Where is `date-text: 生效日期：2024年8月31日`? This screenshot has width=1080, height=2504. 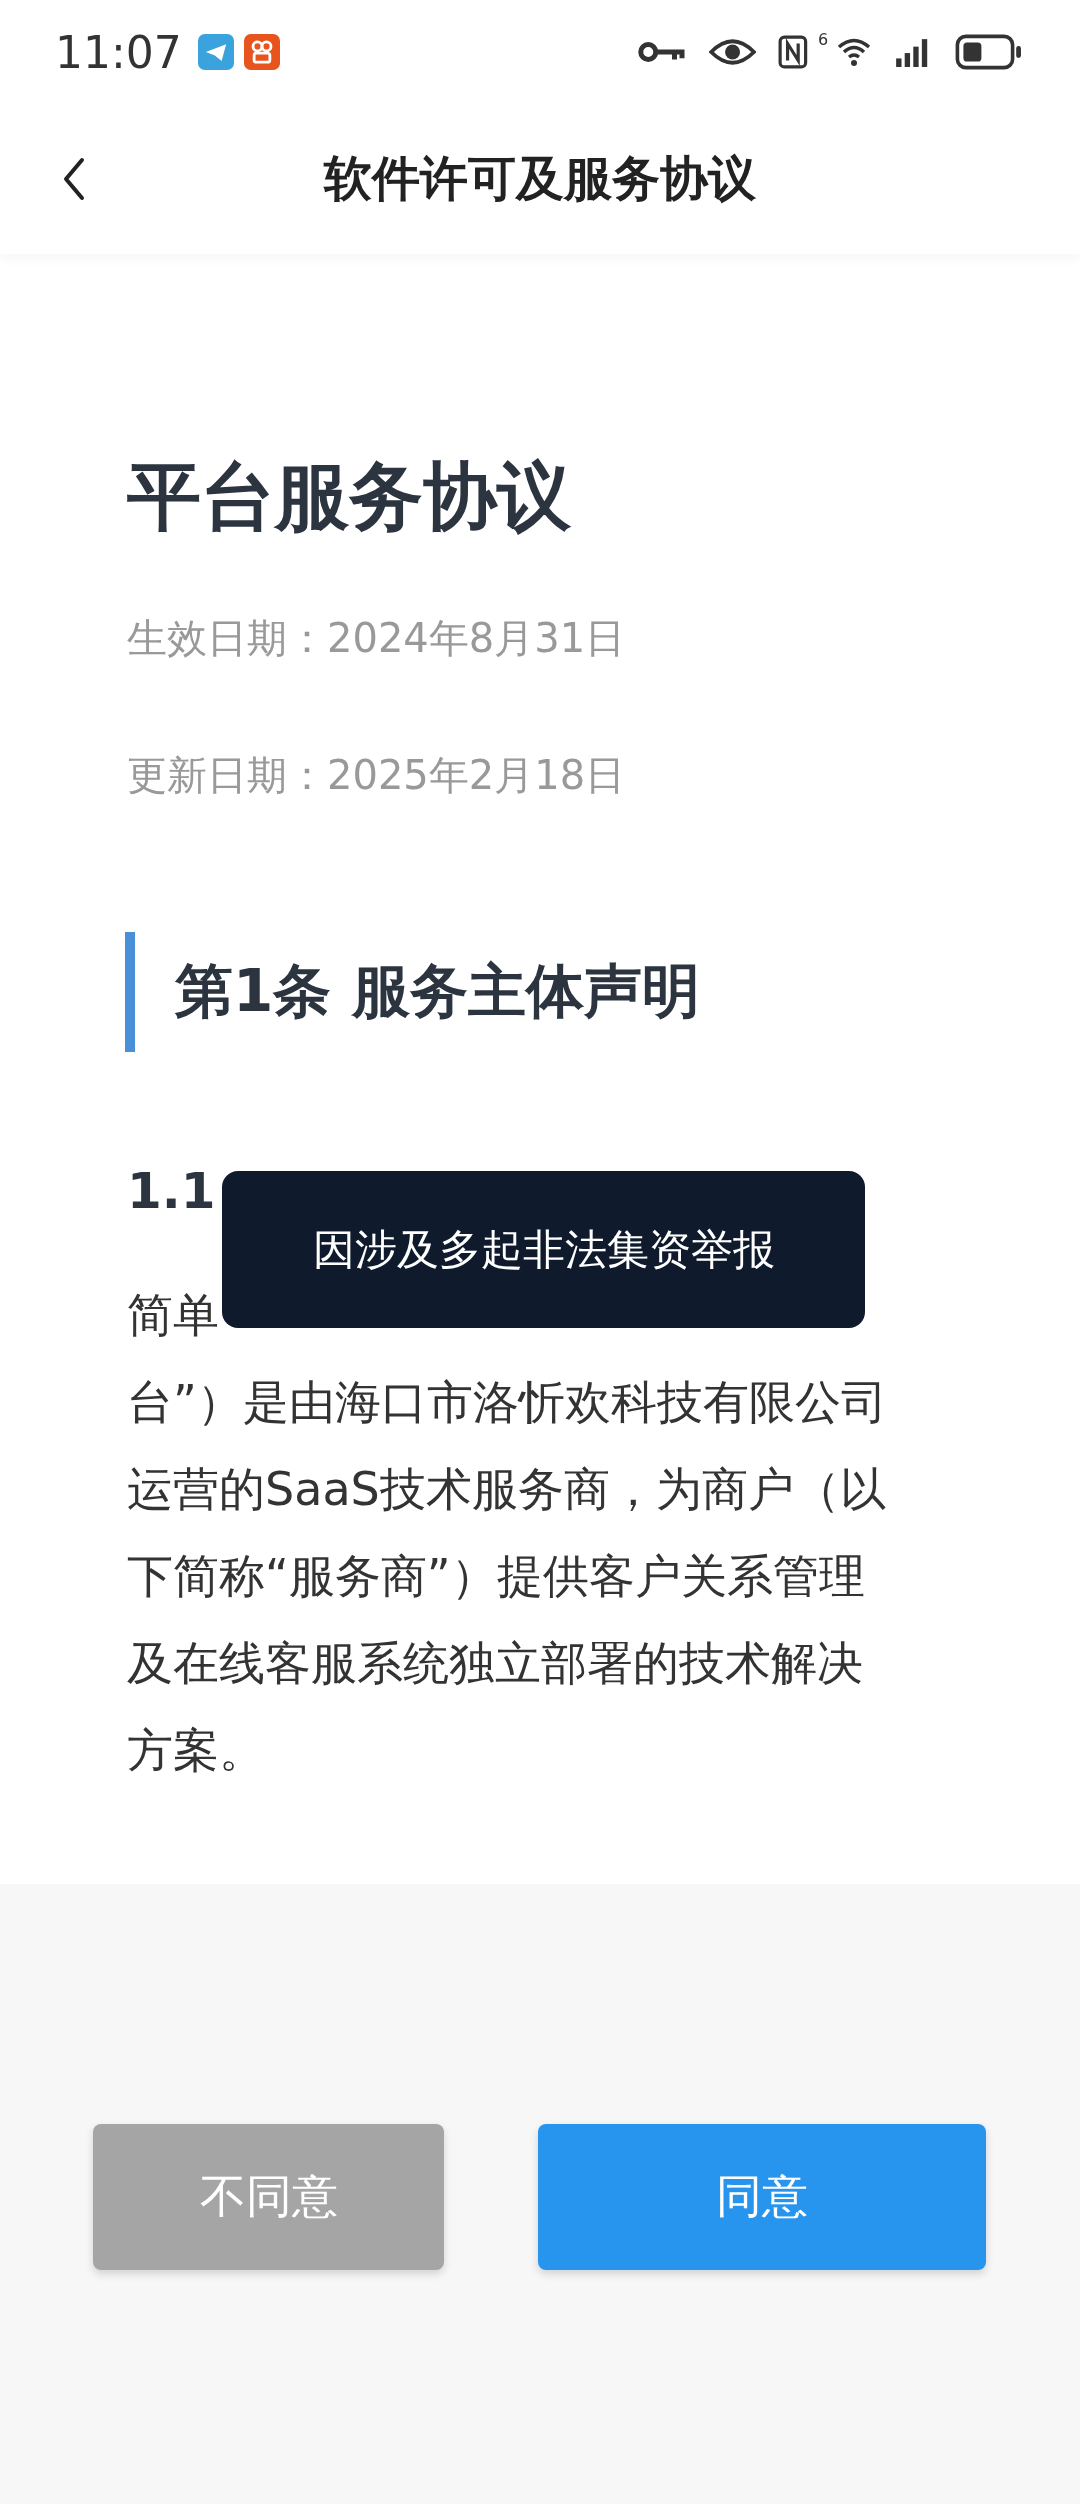 date-text: 生效日期：2024年8月31日 is located at coordinates (377, 640).